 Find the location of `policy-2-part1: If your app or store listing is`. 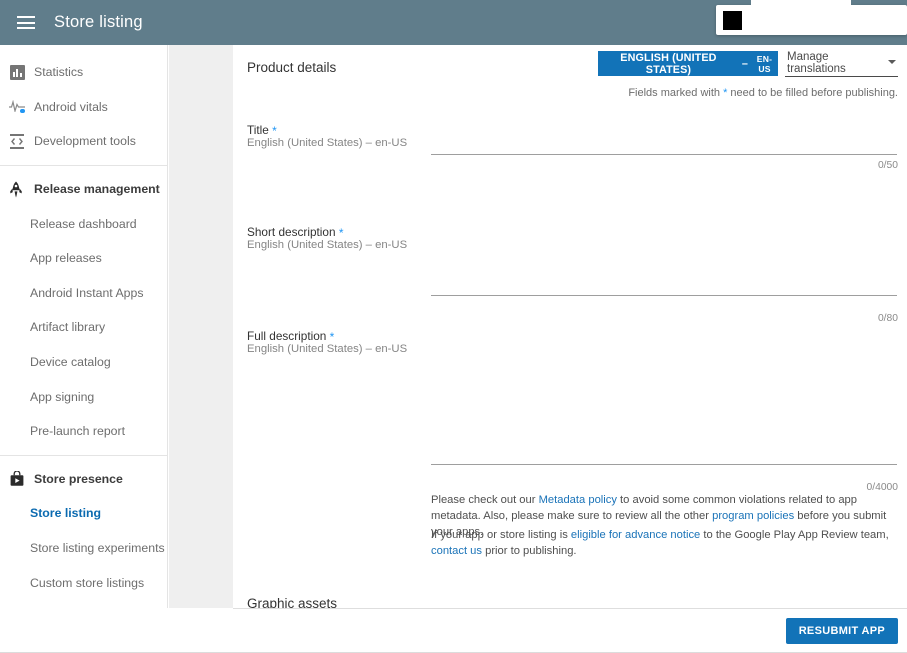

policy-2-part1: If your app or store listing is is located at coordinates (501, 535).